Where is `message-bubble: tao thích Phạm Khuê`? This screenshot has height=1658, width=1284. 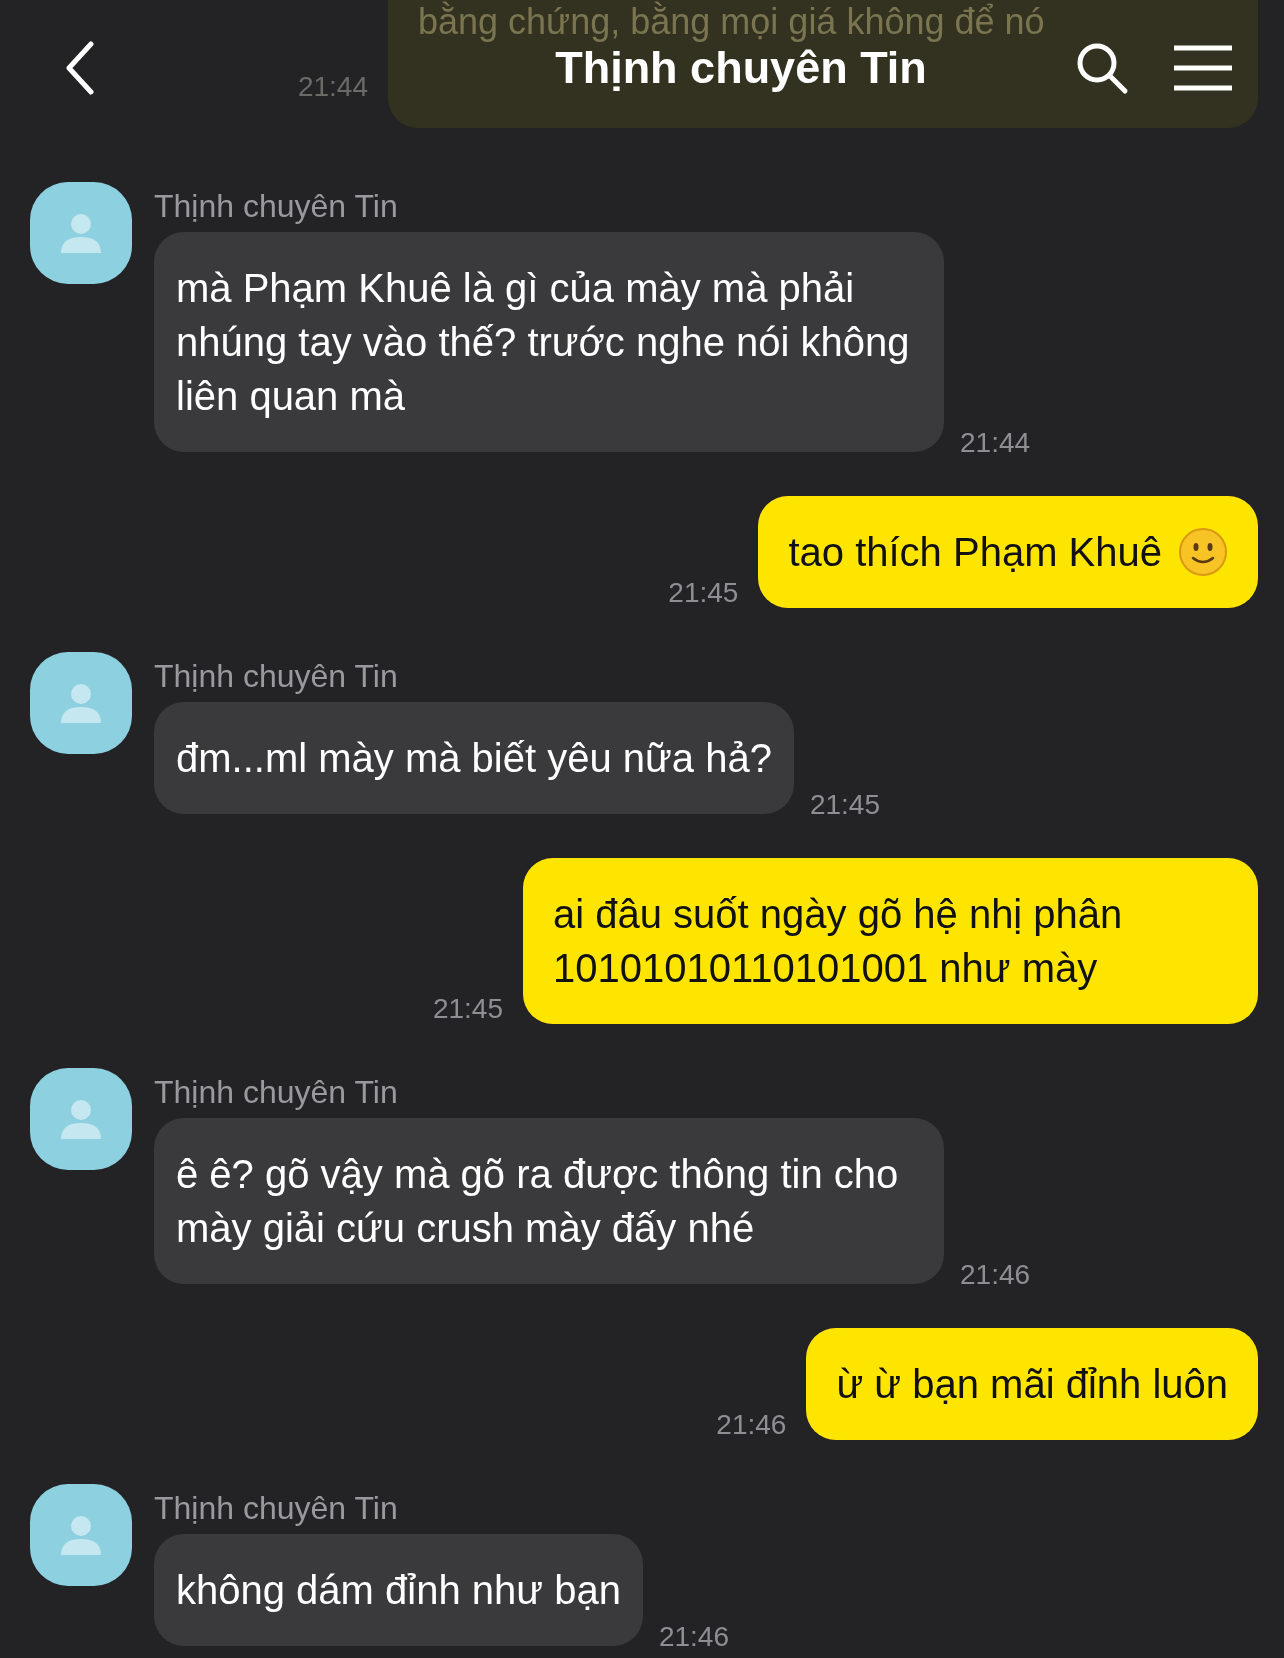 message-bubble: tao thích Phạm Khuê is located at coordinates (1008, 552).